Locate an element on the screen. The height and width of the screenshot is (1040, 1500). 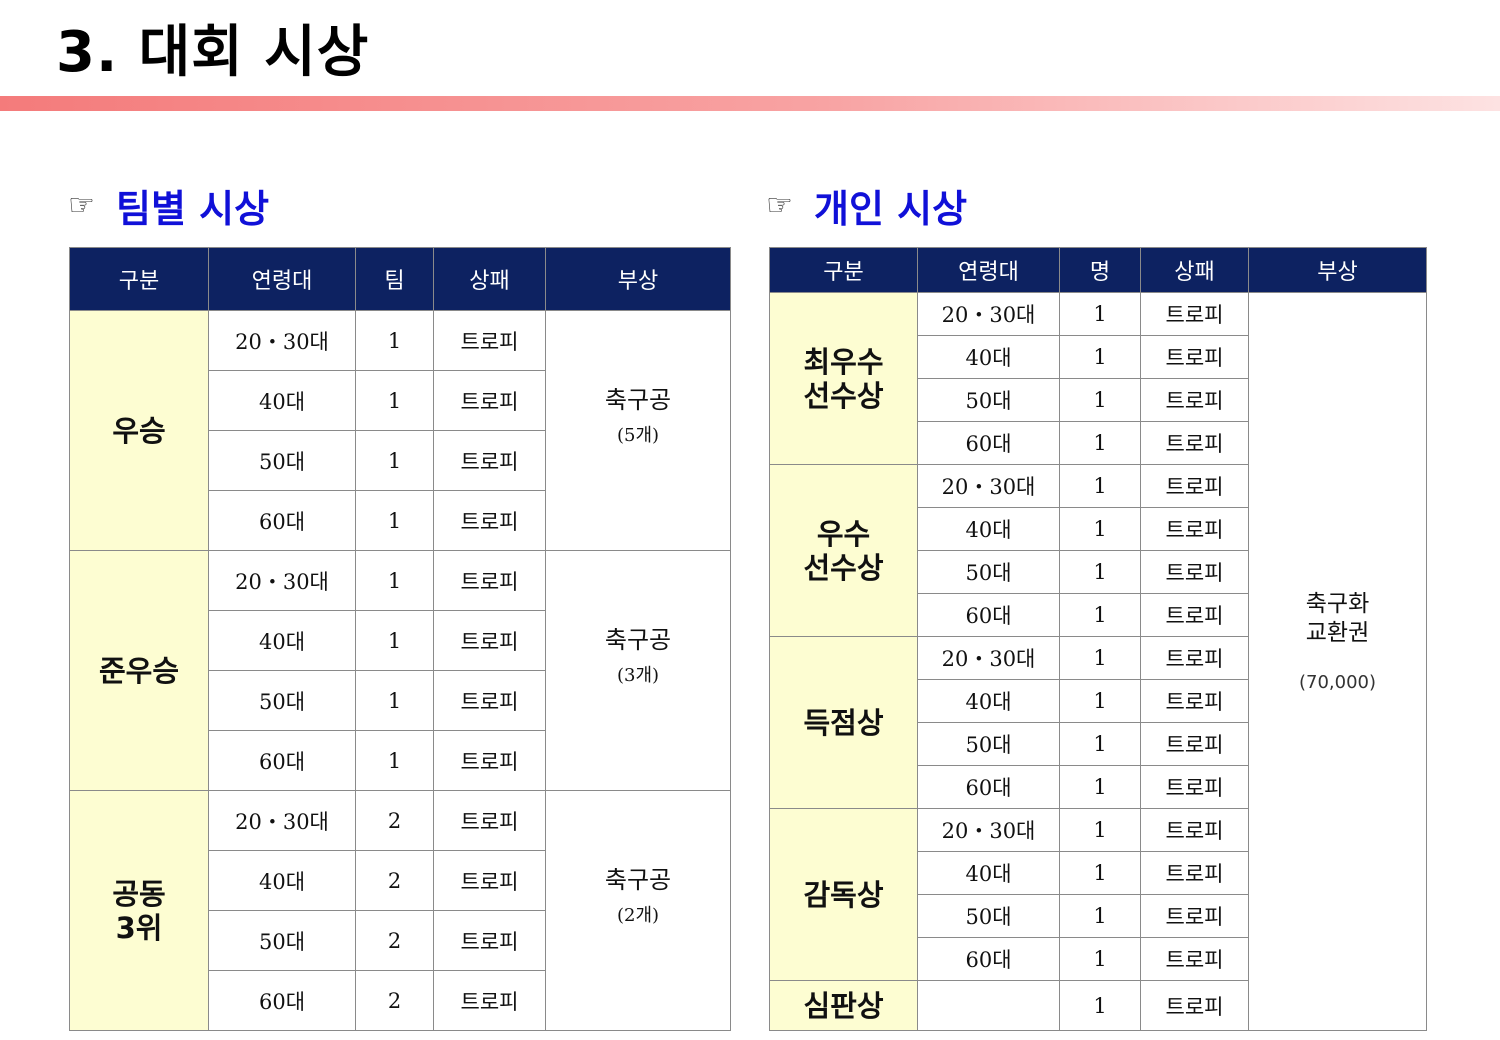
table-row: 준우승 20・30대 1 트로피 축구공 (3개) is located at coordinates (400, 670).